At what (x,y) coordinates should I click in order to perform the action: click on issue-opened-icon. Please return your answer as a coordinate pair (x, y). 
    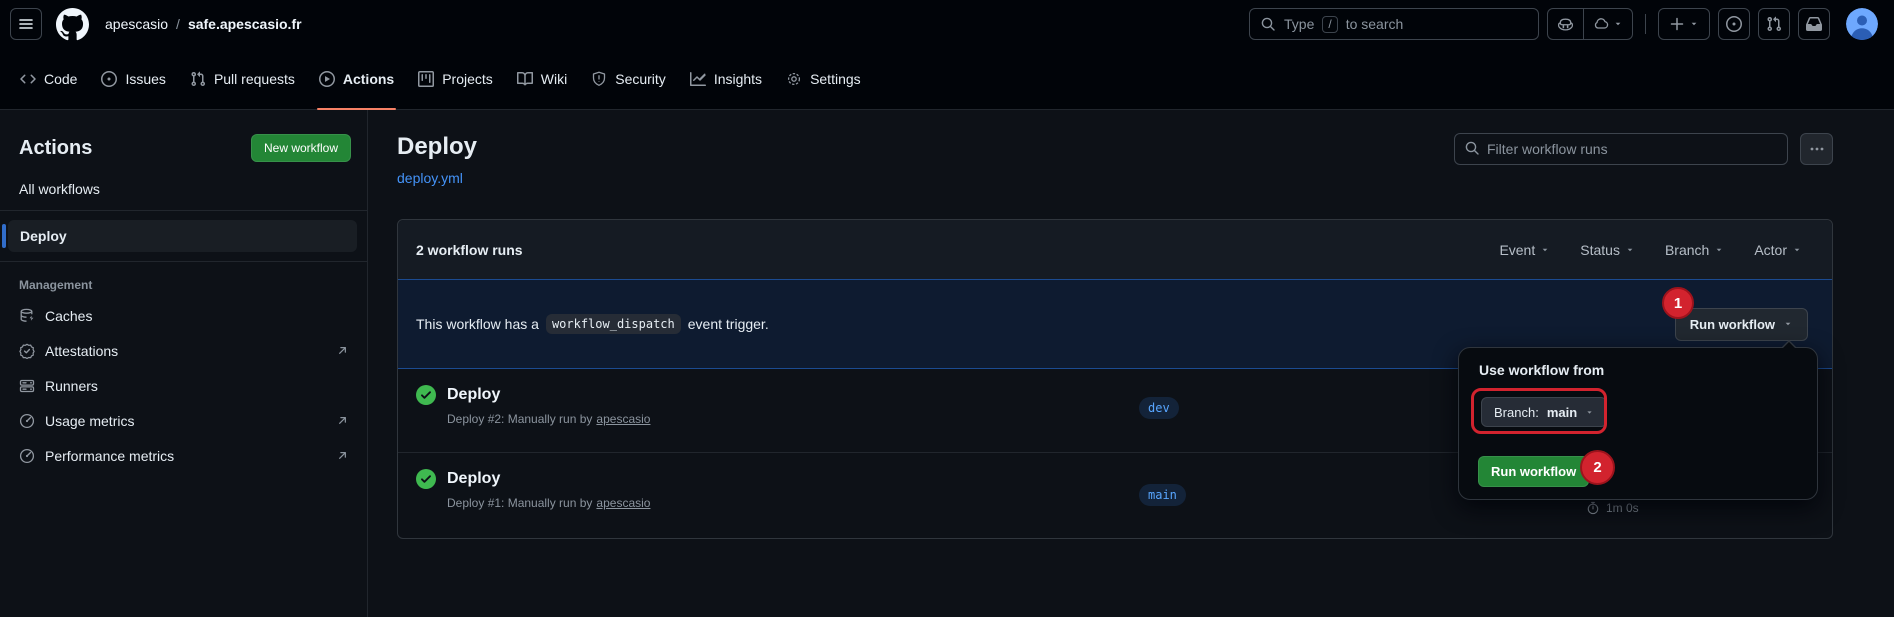
    Looking at the image, I should click on (1734, 24).